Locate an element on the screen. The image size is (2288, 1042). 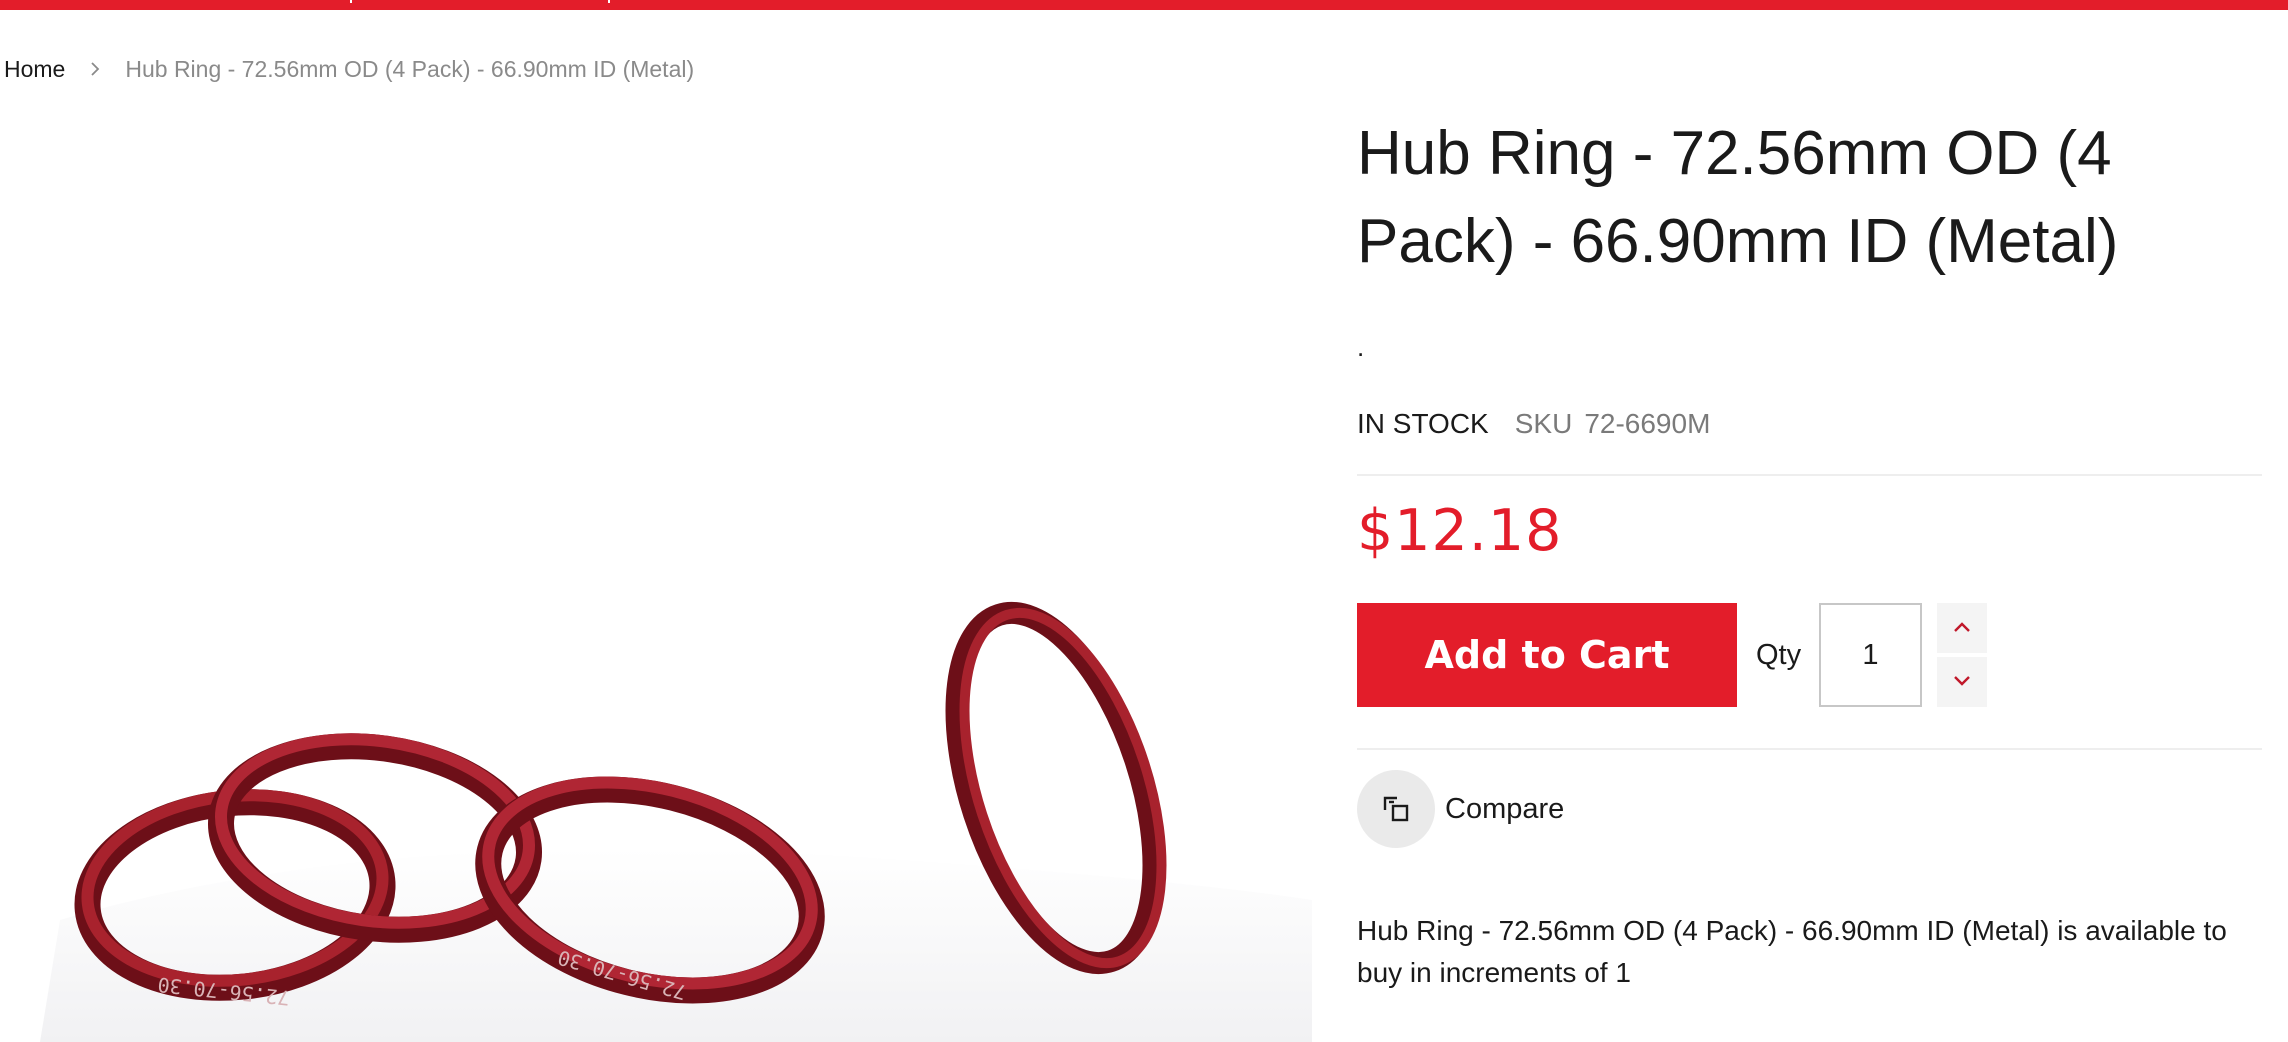
compare-button: Compare is located at coordinates (1460, 809).